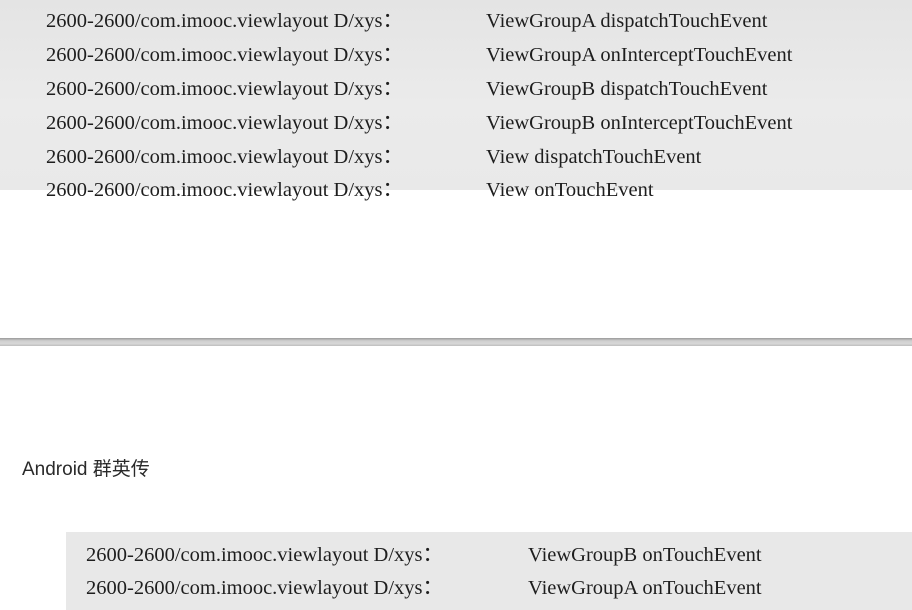  What do you see at coordinates (86, 469) in the screenshot?
I see `running-header: Android 群英传` at bounding box center [86, 469].